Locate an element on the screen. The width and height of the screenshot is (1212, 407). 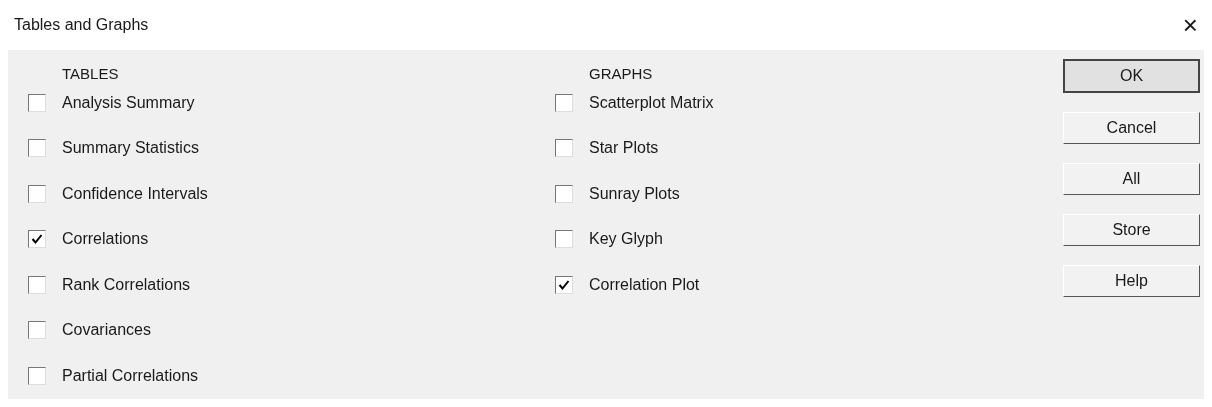
checkbox-label: Key Glyph is located at coordinates (626, 239).